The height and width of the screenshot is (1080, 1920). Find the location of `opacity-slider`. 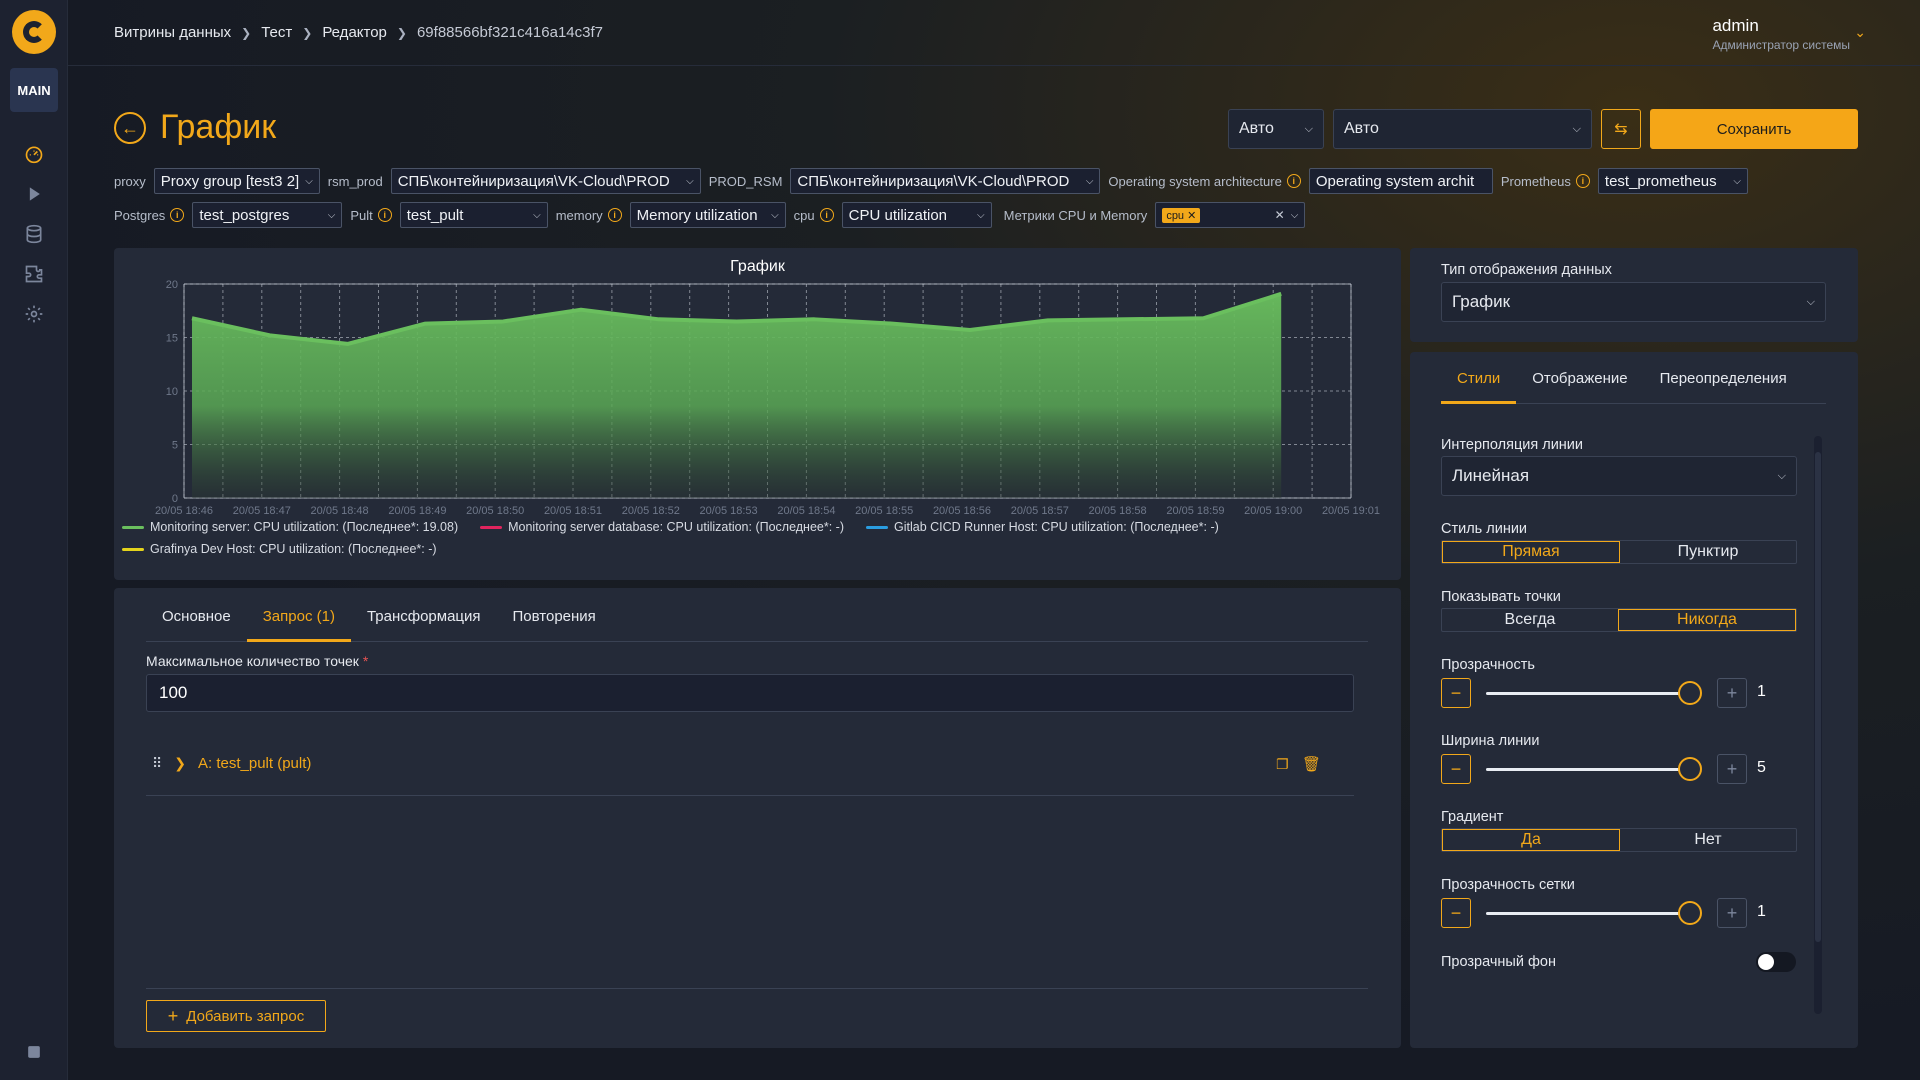

opacity-slider is located at coordinates (1588, 693).